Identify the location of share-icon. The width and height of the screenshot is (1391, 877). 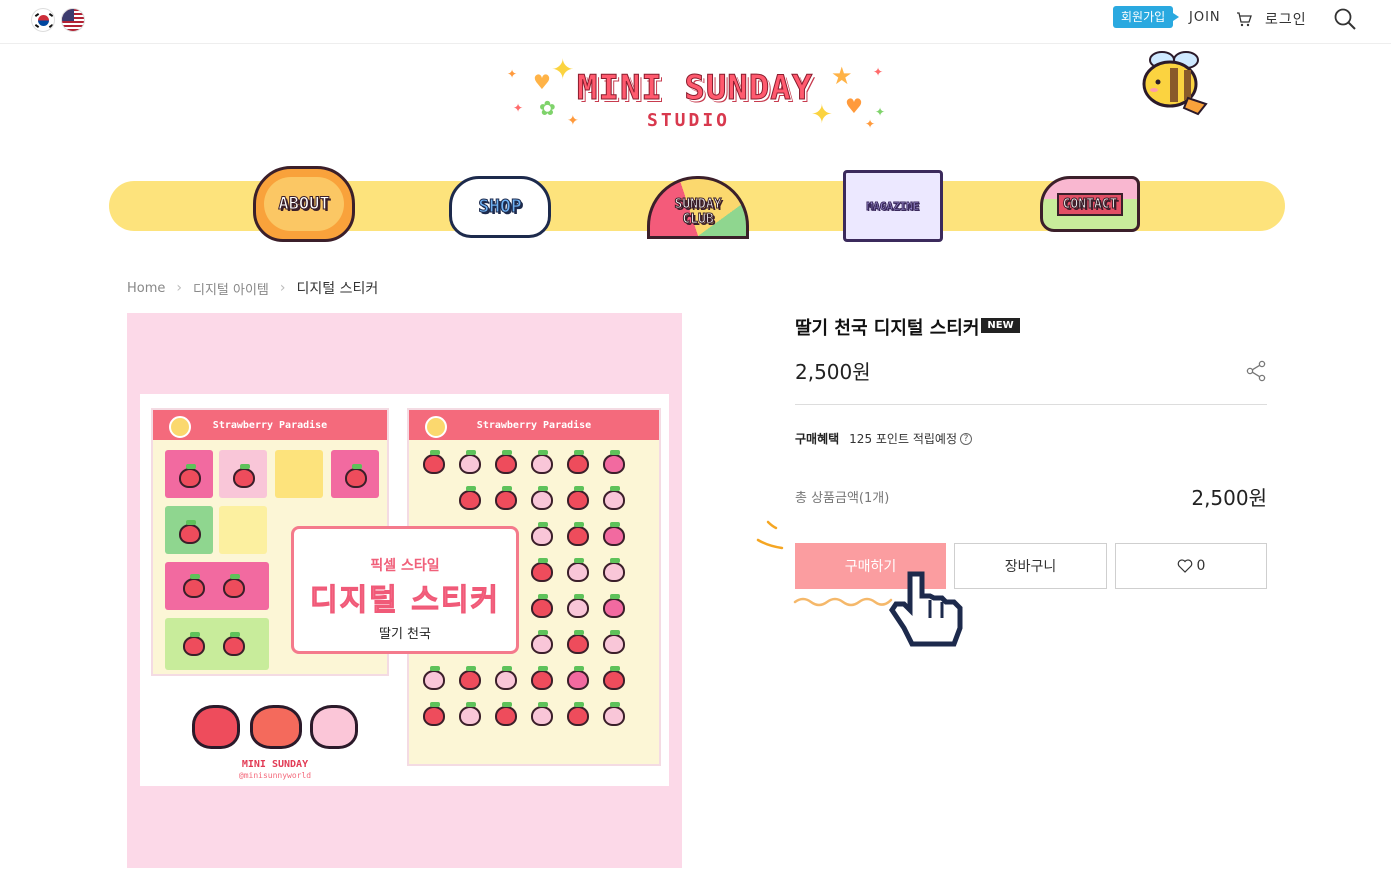
(1256, 371).